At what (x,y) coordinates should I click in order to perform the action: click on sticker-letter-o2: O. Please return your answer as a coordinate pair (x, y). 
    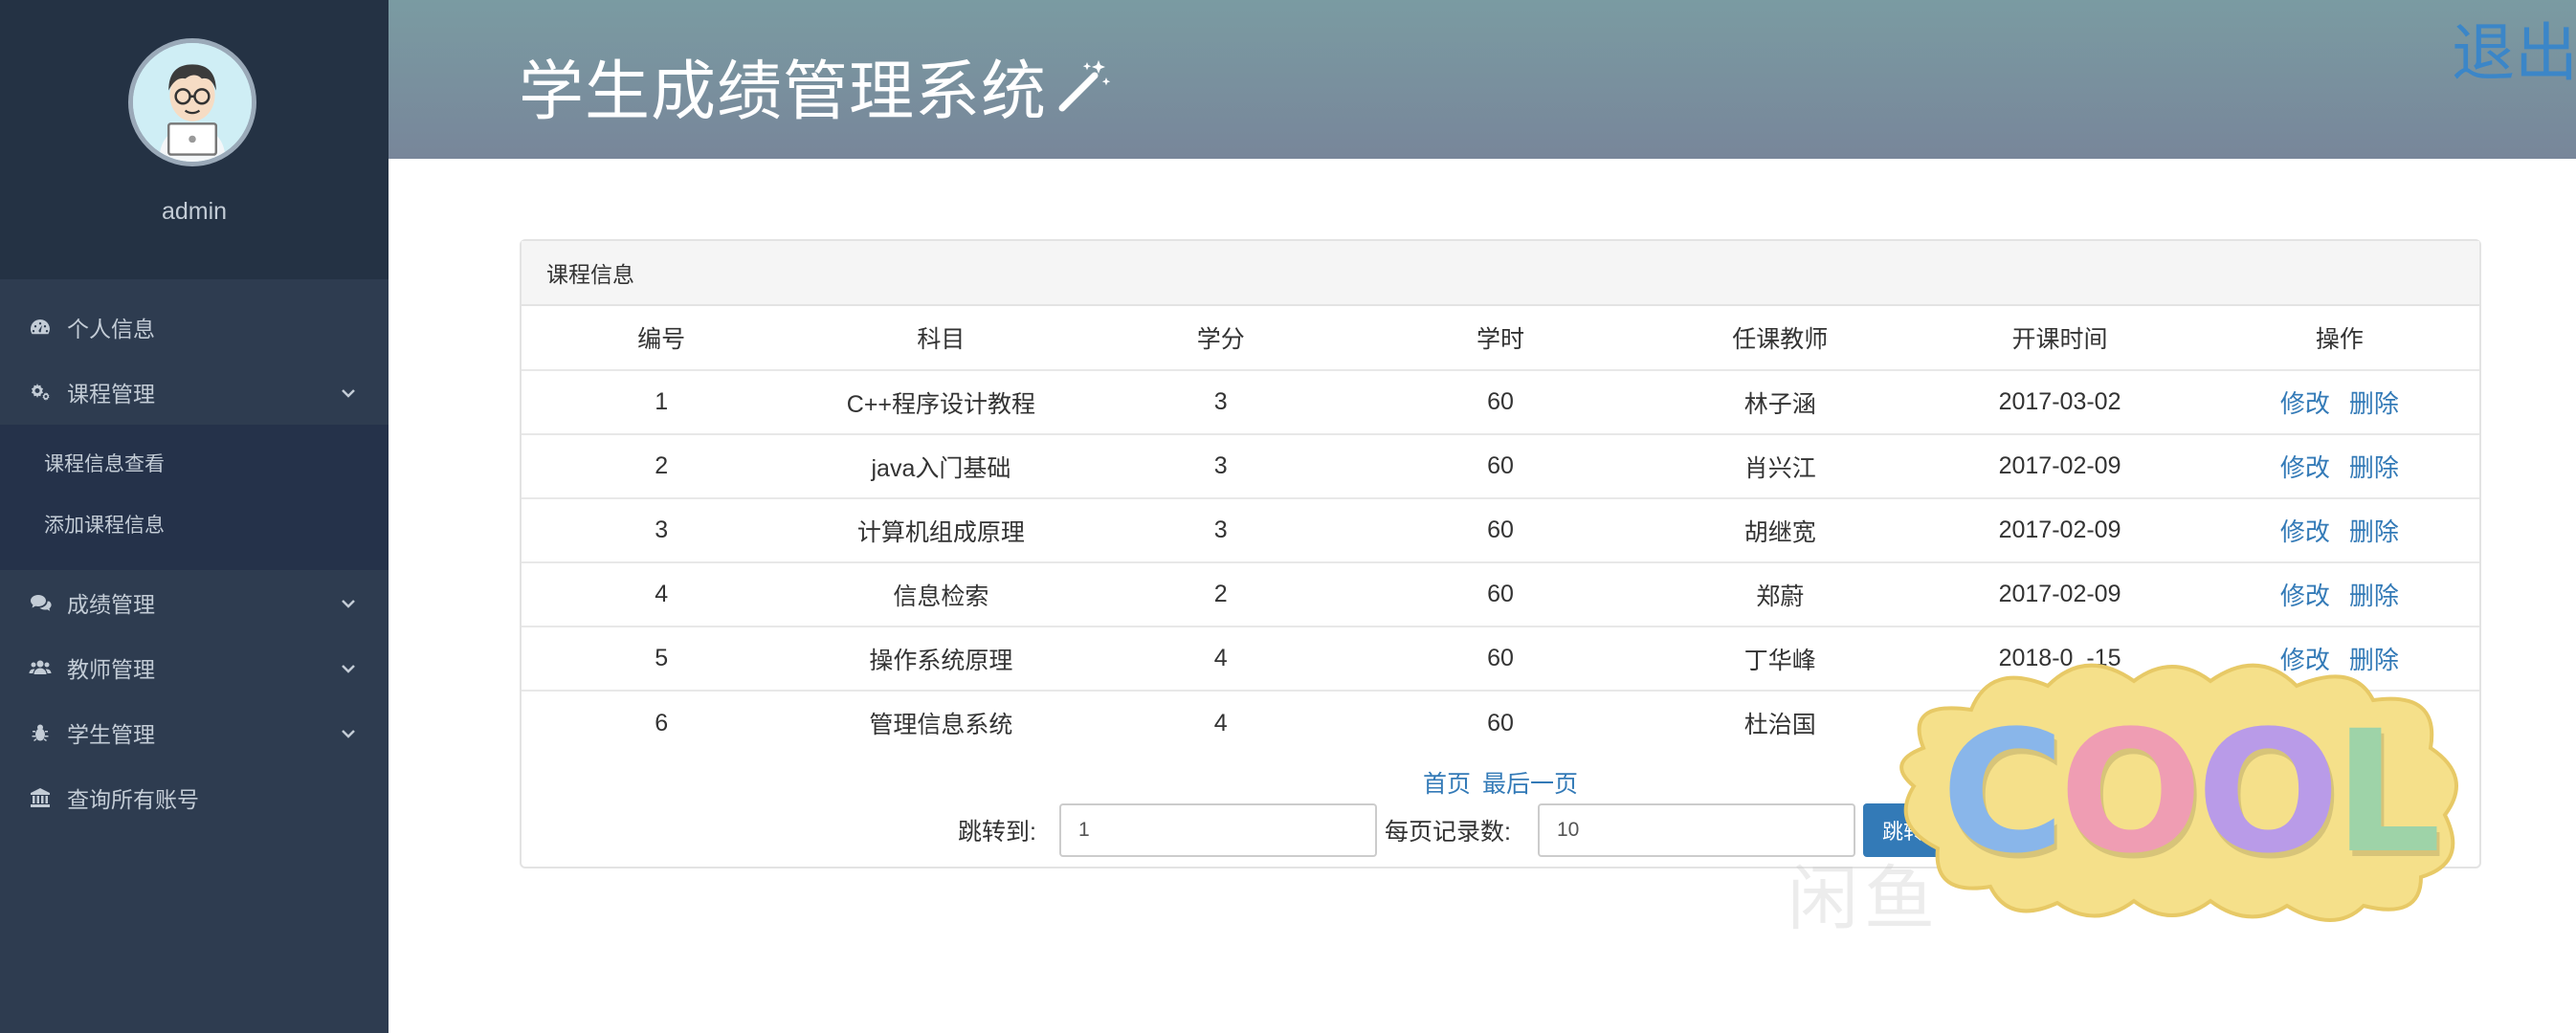
    Looking at the image, I should click on (2268, 791).